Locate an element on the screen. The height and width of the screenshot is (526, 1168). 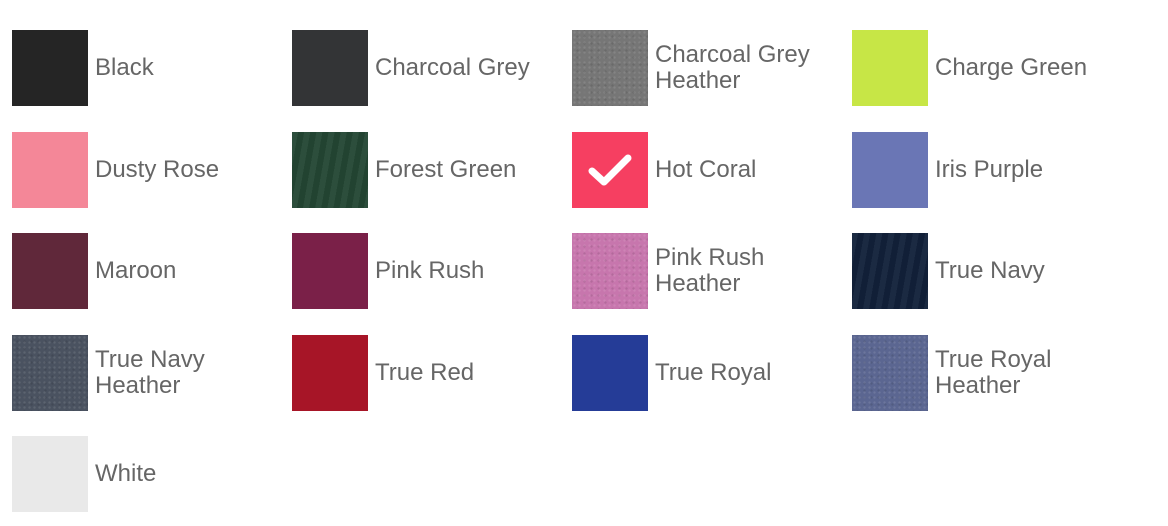
color-option-hot-coral: Hot Coral is located at coordinates (707, 169).